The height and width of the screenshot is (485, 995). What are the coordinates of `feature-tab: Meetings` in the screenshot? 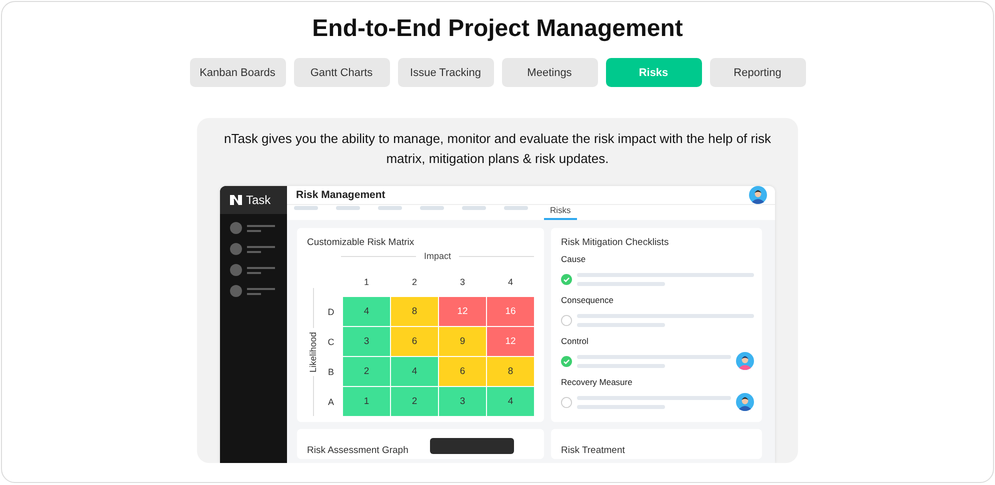 It's located at (550, 72).